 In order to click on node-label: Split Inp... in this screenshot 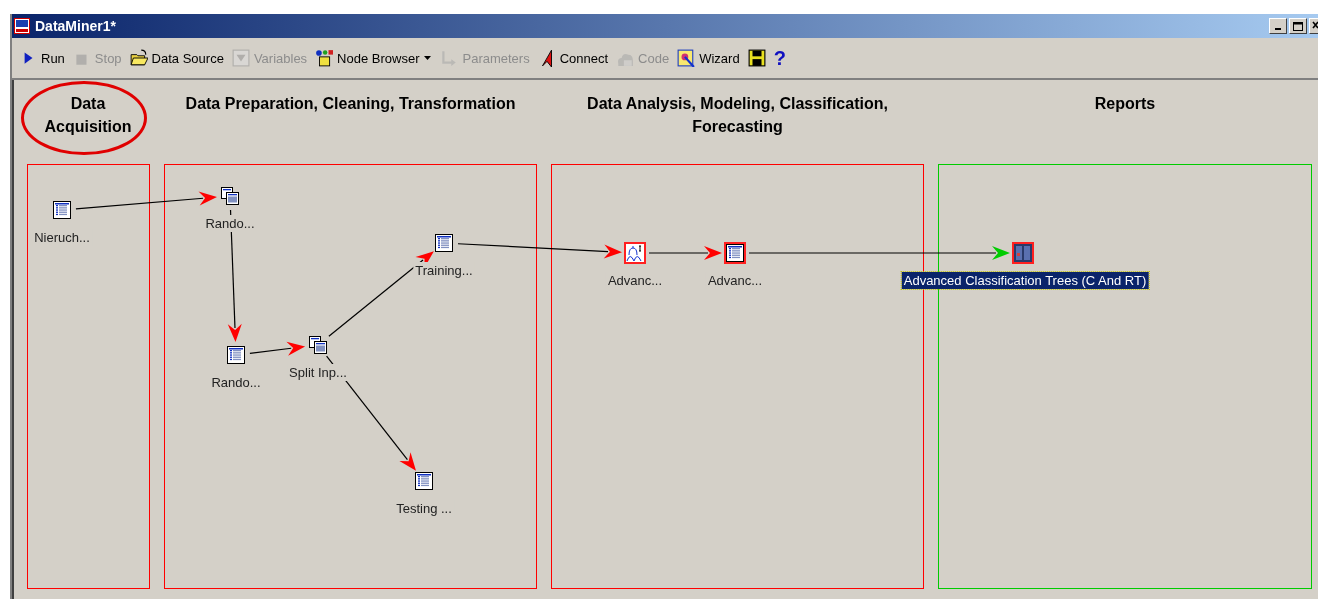, I will do `click(318, 372)`.